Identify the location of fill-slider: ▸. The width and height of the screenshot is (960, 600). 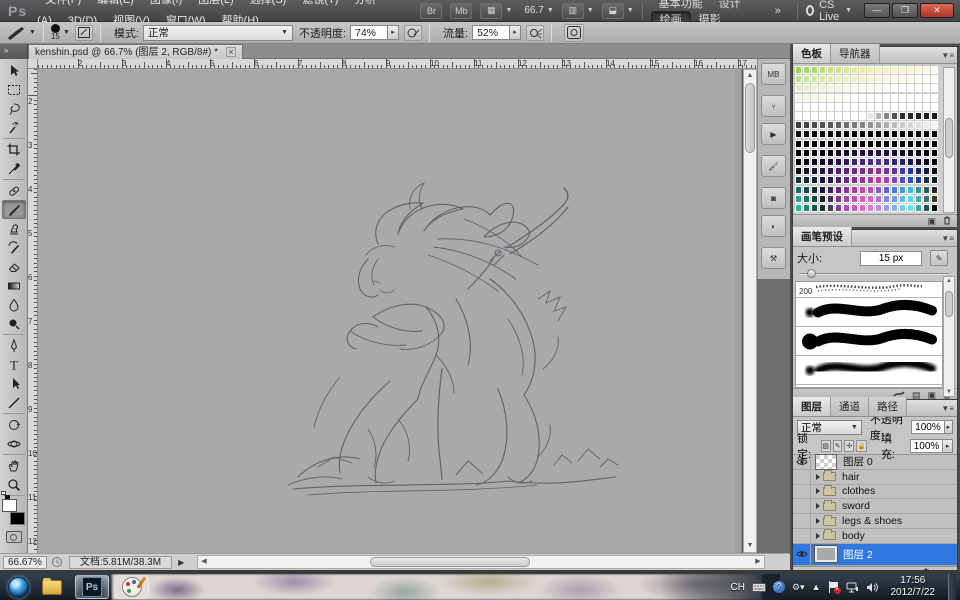
(948, 445).